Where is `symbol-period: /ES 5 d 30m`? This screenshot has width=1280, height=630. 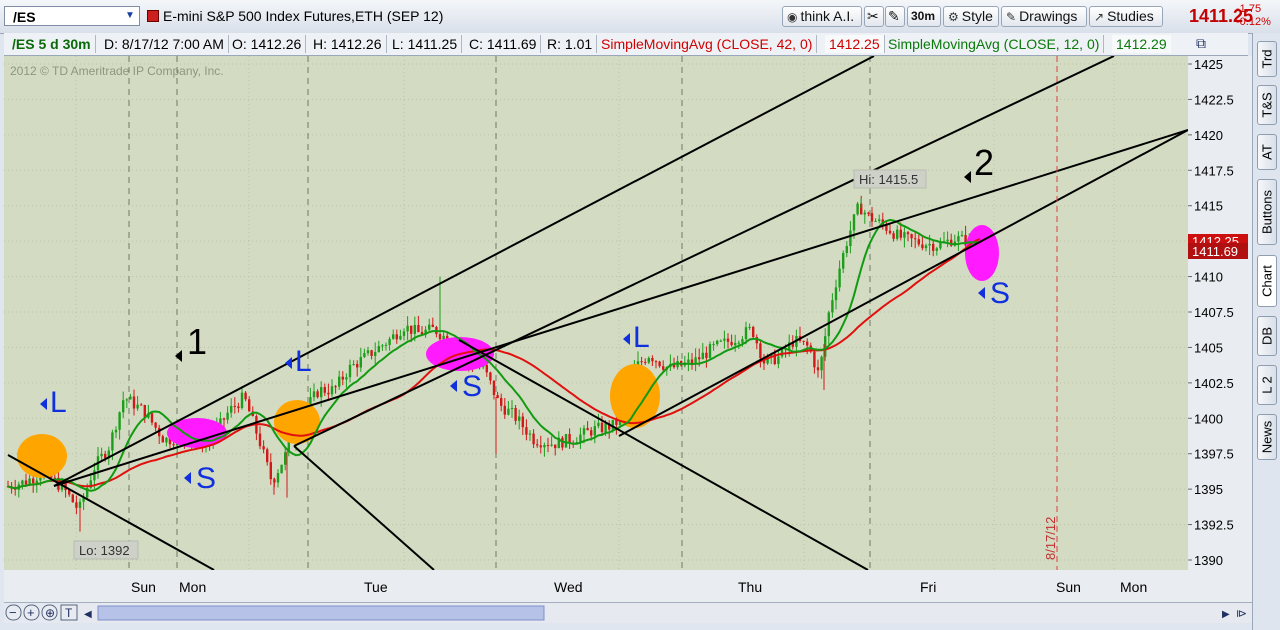
symbol-period: /ES 5 d 30m is located at coordinates (52, 44).